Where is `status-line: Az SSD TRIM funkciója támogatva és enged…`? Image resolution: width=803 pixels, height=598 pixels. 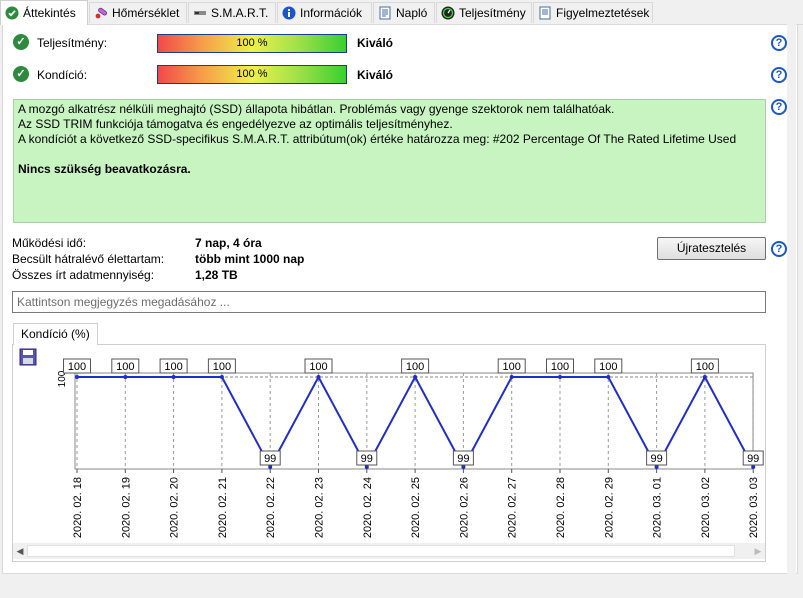
status-line: Az SSD TRIM funkciója támogatva és enged… is located at coordinates (235, 124).